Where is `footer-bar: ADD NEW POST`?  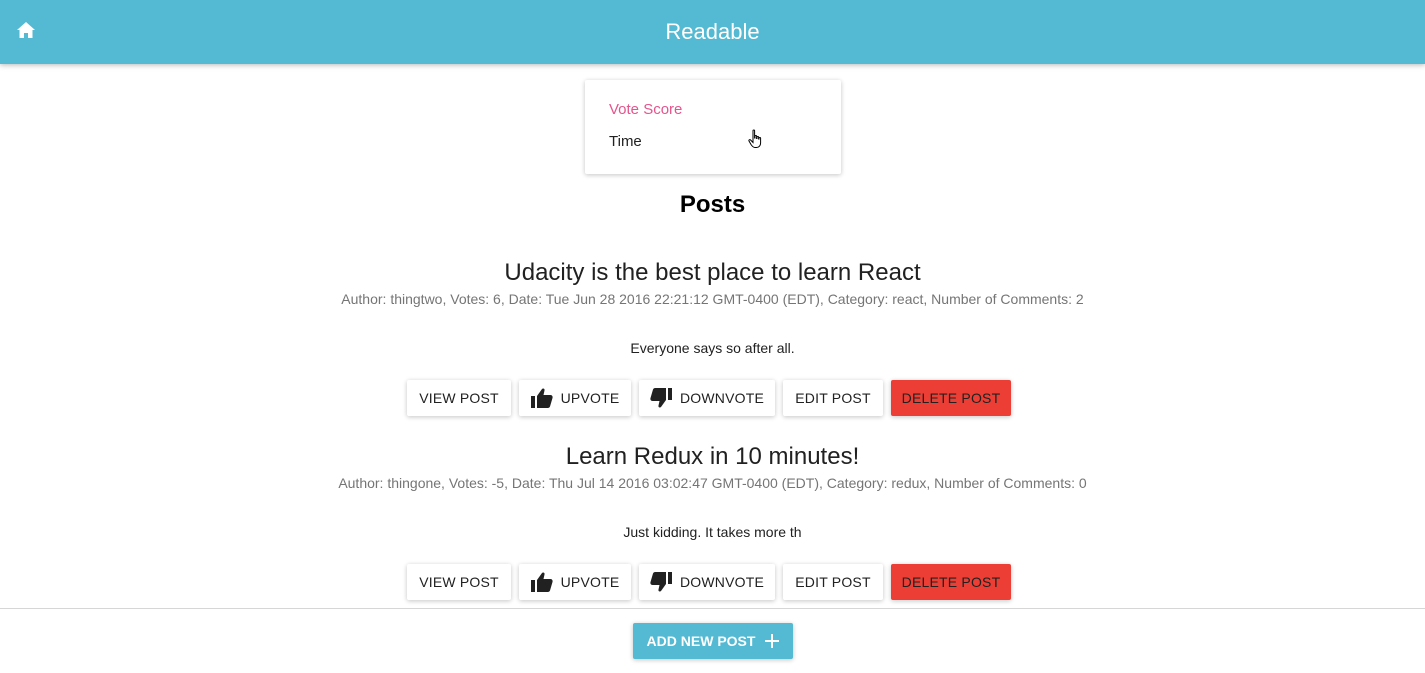 footer-bar: ADD NEW POST is located at coordinates (712, 641).